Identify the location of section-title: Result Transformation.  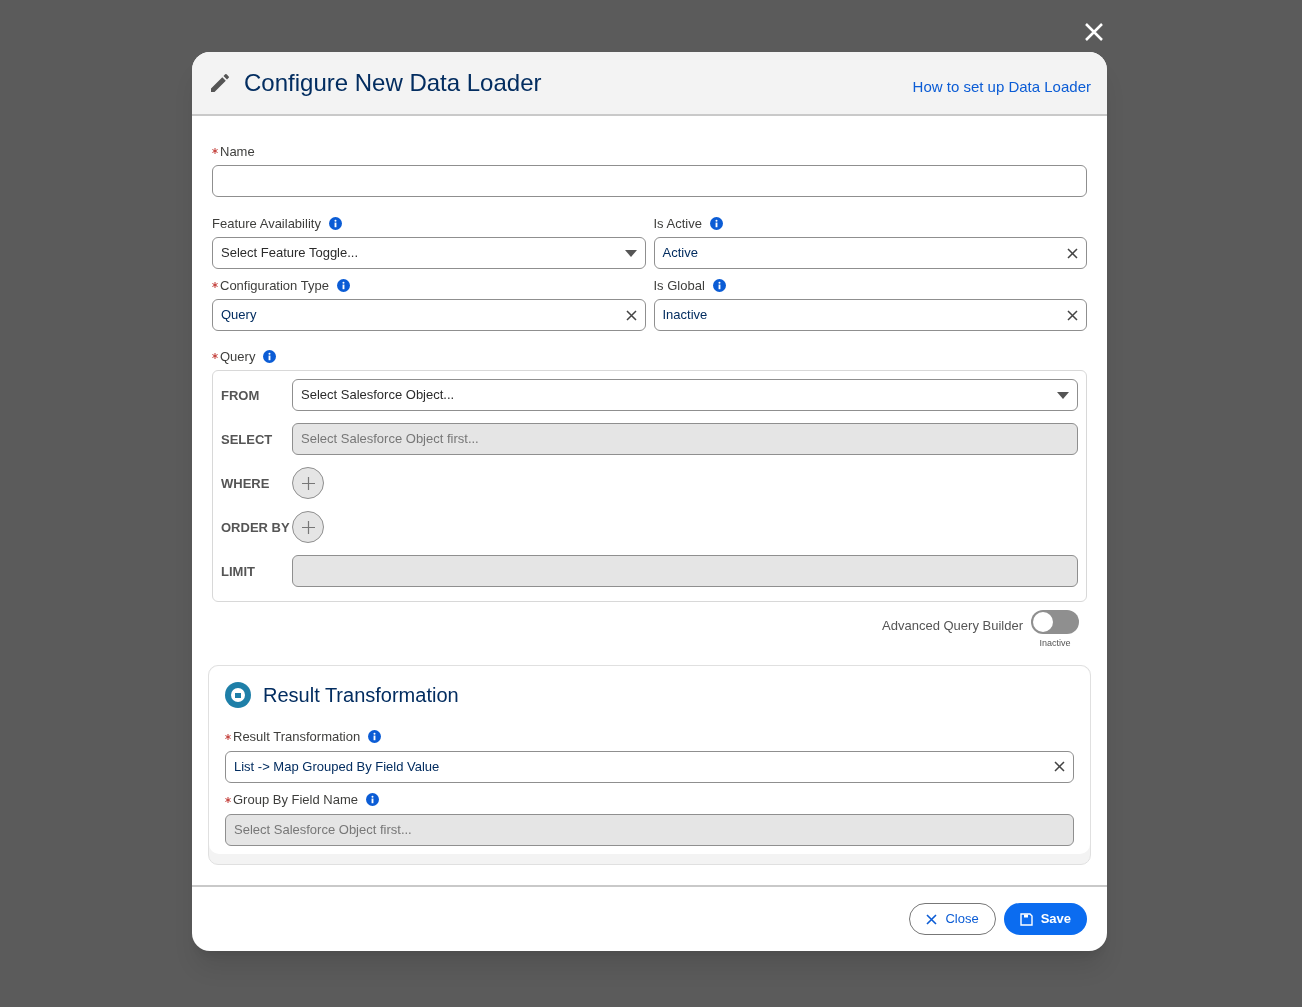
(361, 695).